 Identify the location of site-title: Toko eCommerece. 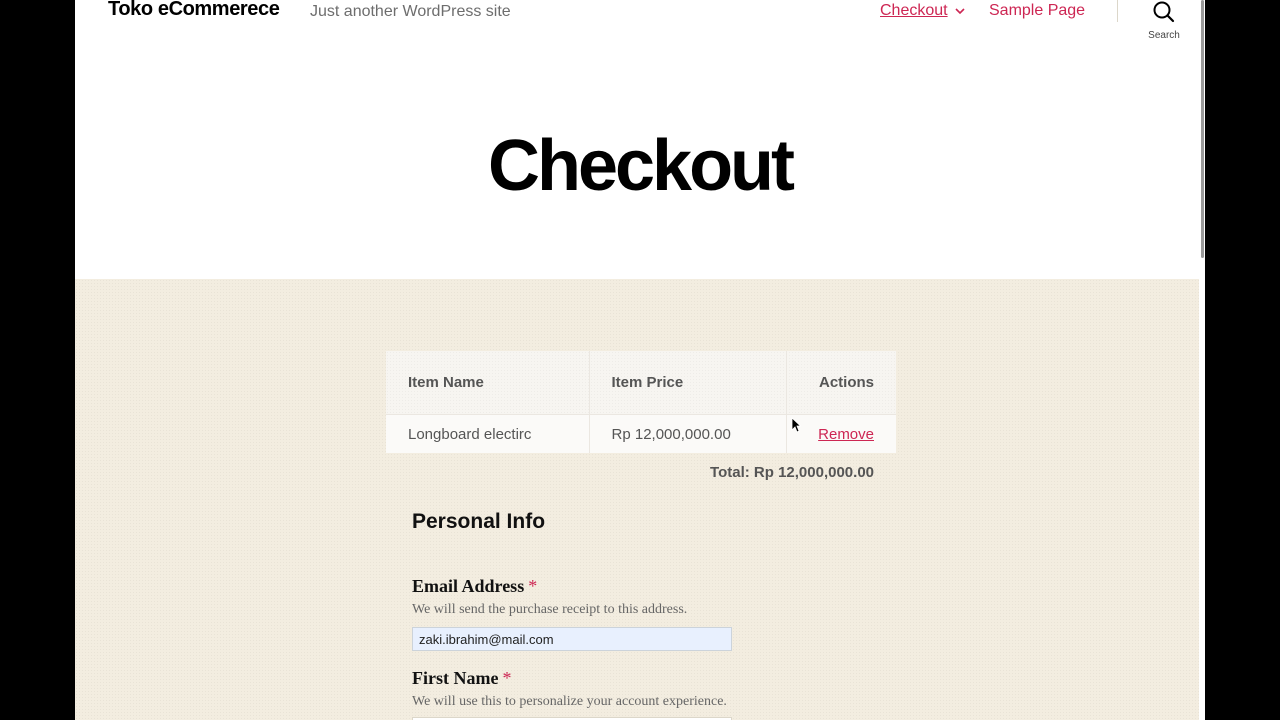
(194, 10).